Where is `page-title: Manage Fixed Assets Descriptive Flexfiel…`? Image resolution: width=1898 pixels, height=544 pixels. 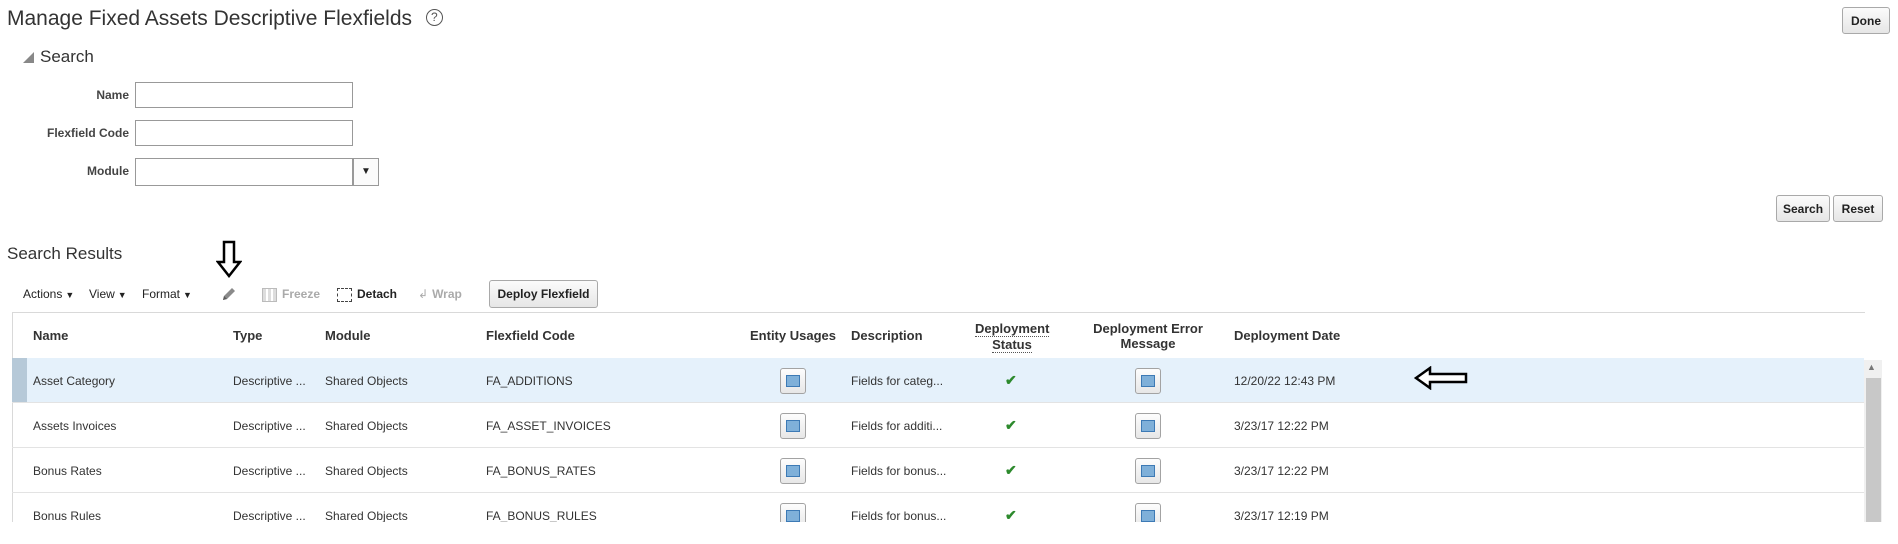 page-title: Manage Fixed Assets Descriptive Flexfiel… is located at coordinates (225, 19).